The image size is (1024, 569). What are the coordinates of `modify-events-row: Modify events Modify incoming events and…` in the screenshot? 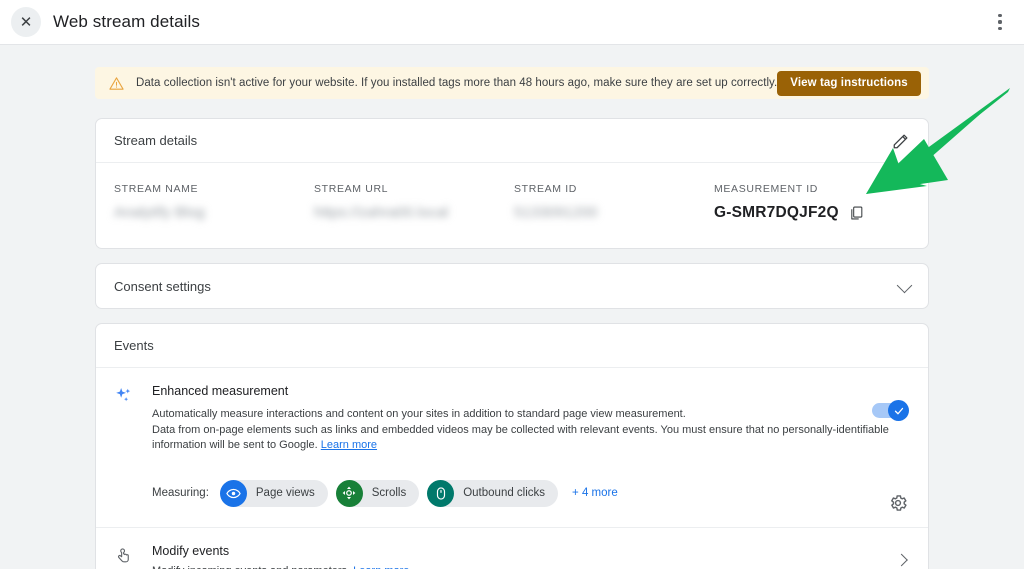 It's located at (512, 548).